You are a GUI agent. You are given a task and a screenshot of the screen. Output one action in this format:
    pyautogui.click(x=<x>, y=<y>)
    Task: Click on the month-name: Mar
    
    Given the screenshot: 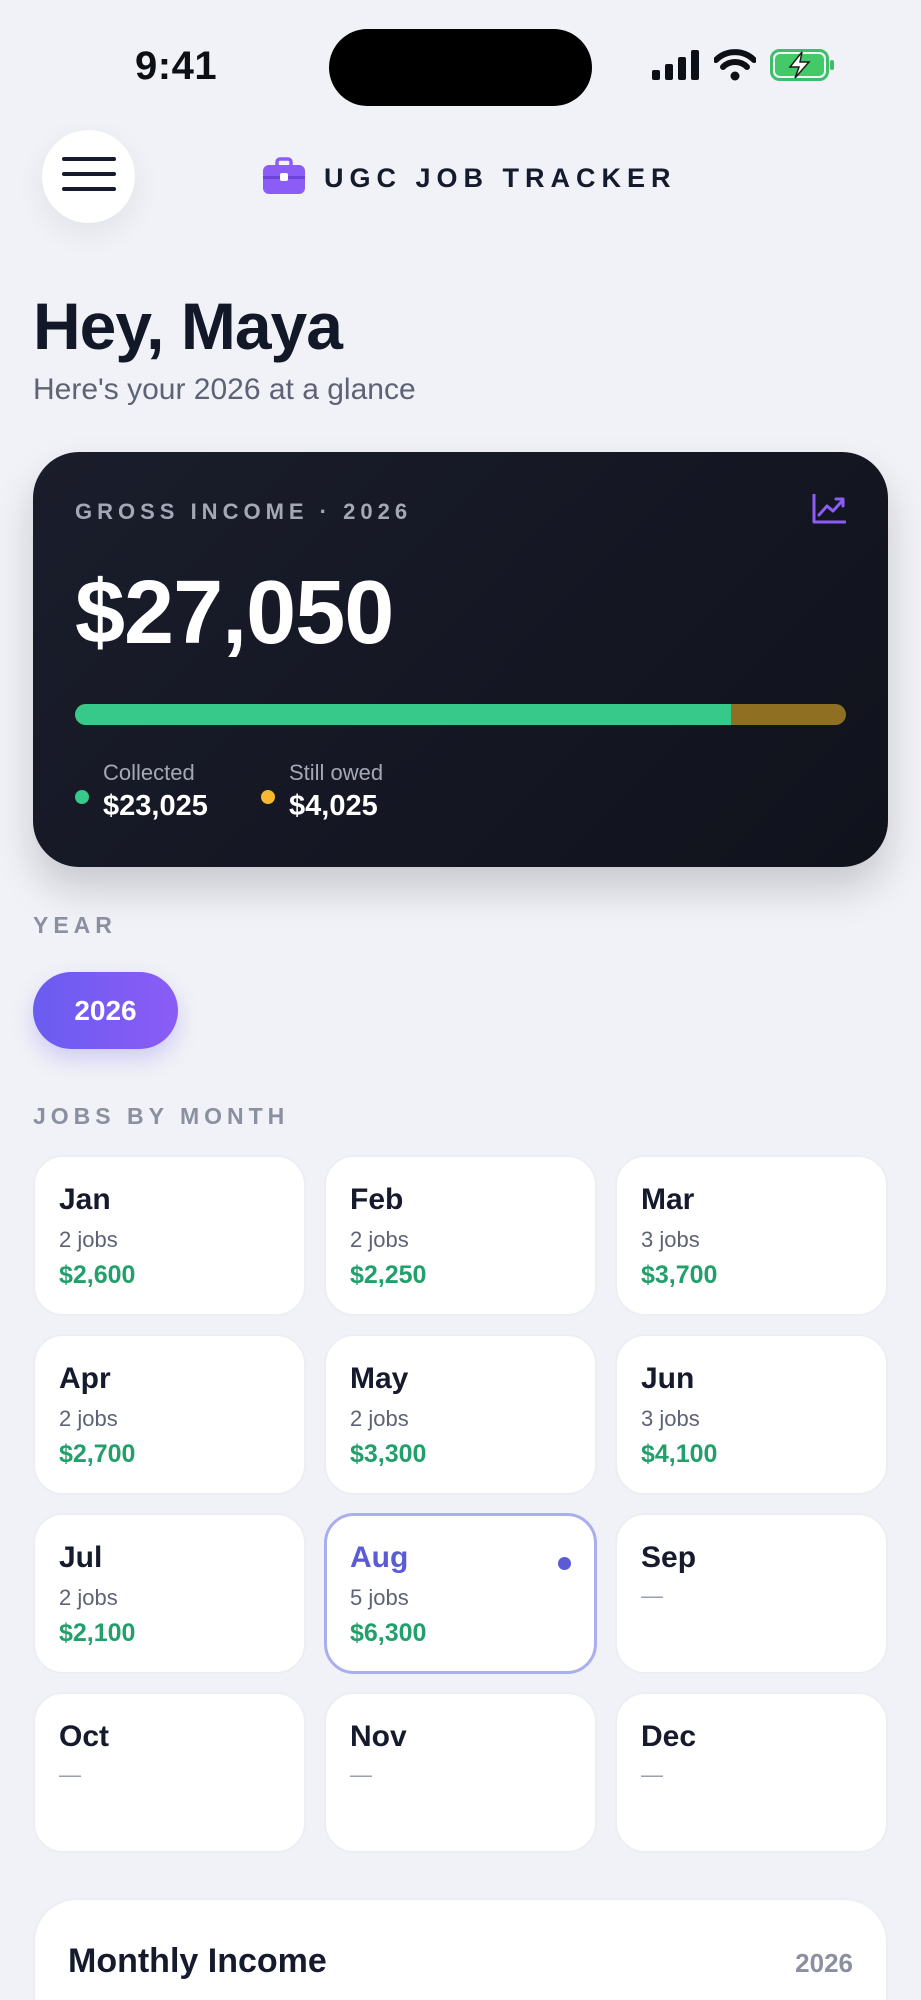 What is the action you would take?
    pyautogui.click(x=668, y=1199)
    